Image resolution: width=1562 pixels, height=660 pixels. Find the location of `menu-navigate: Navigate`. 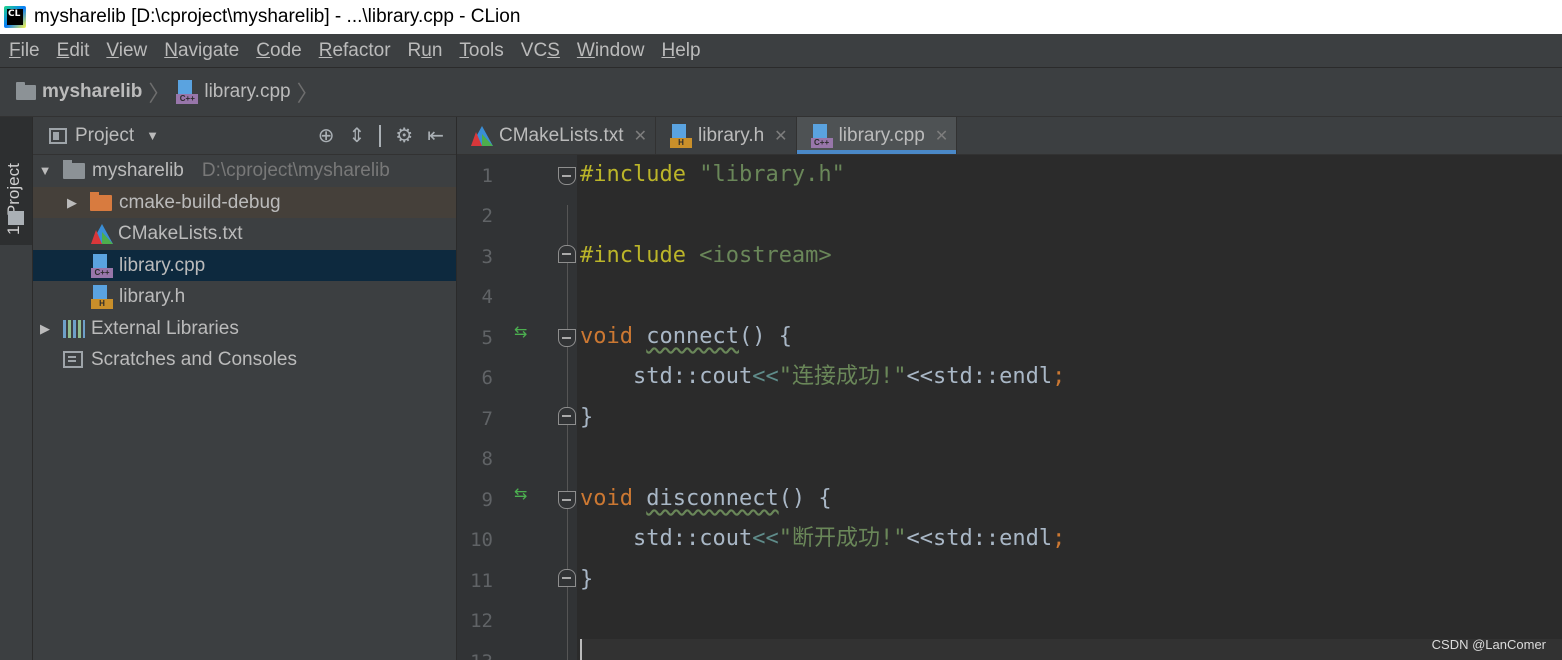

menu-navigate: Navigate is located at coordinates (201, 51).